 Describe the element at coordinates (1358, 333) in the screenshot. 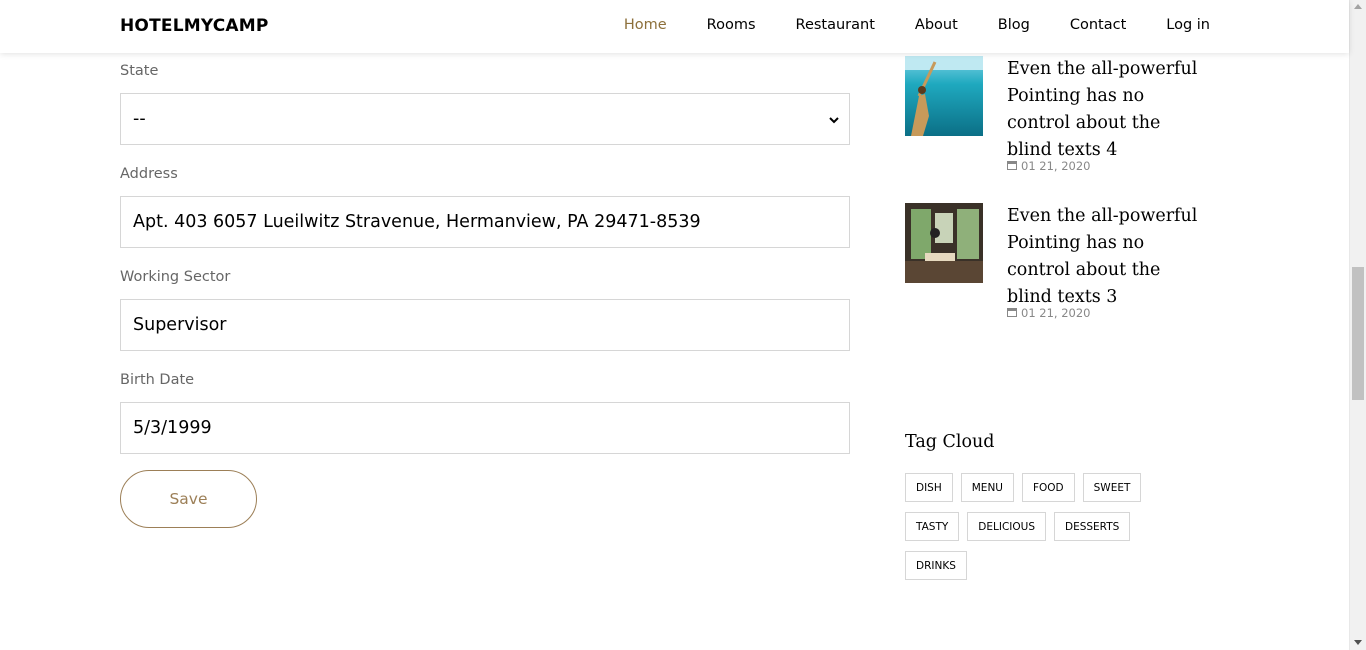

I see `scrollbar-thumb` at that location.